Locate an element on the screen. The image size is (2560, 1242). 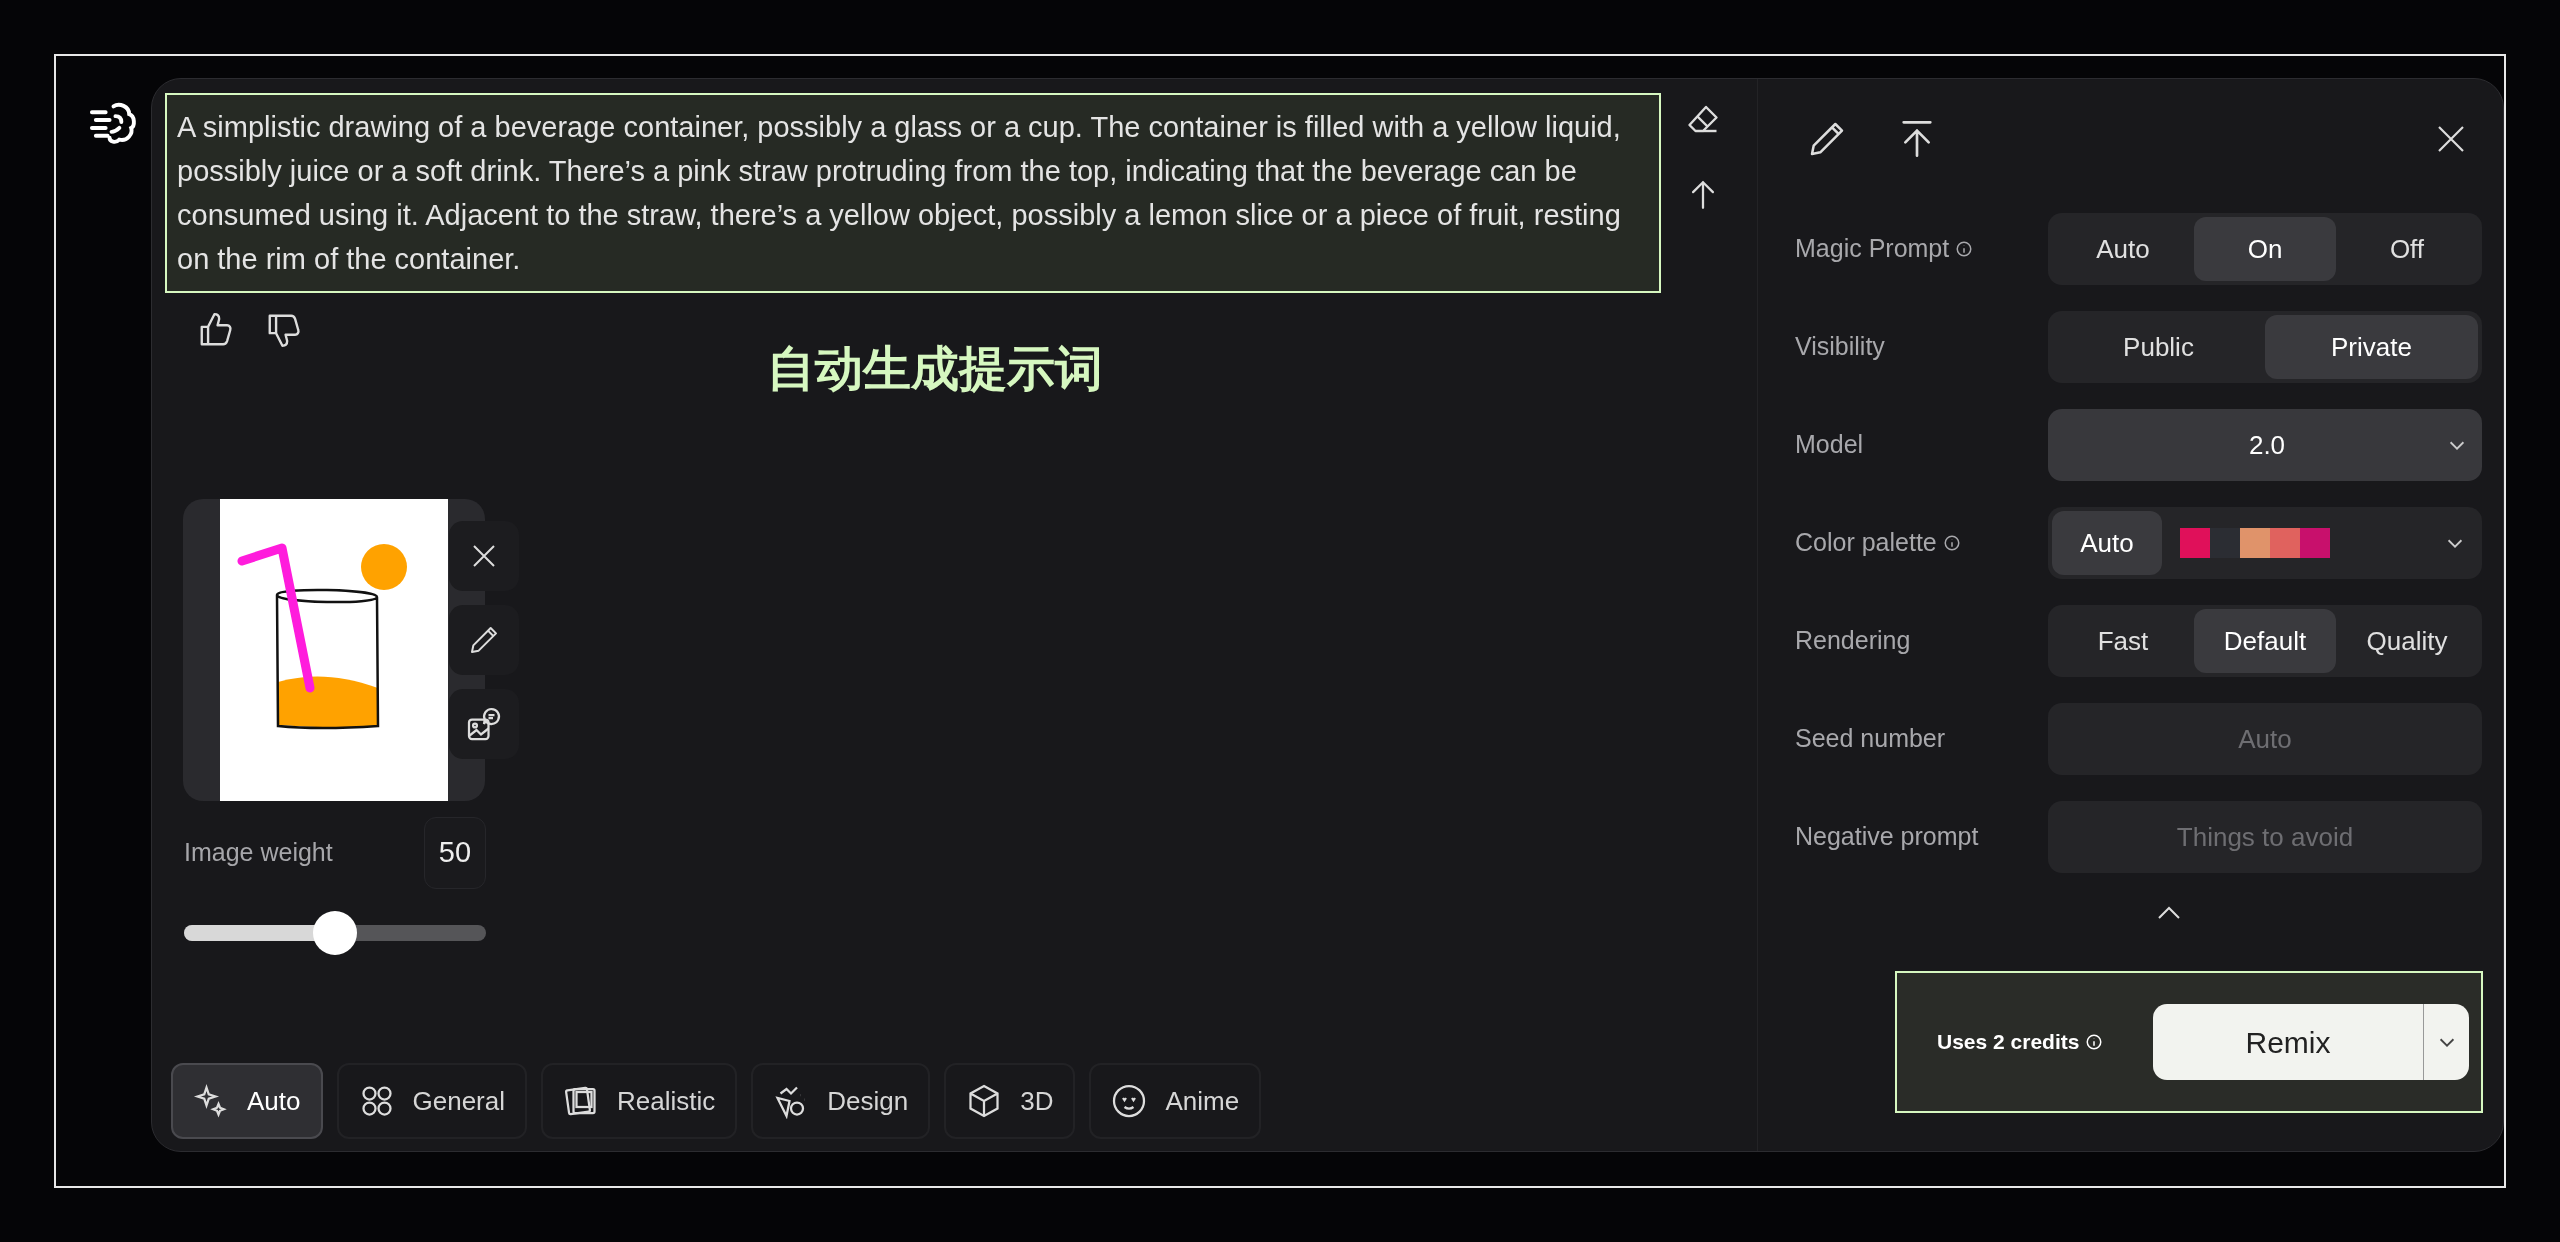
segment-option: On is located at coordinates (2265, 249).